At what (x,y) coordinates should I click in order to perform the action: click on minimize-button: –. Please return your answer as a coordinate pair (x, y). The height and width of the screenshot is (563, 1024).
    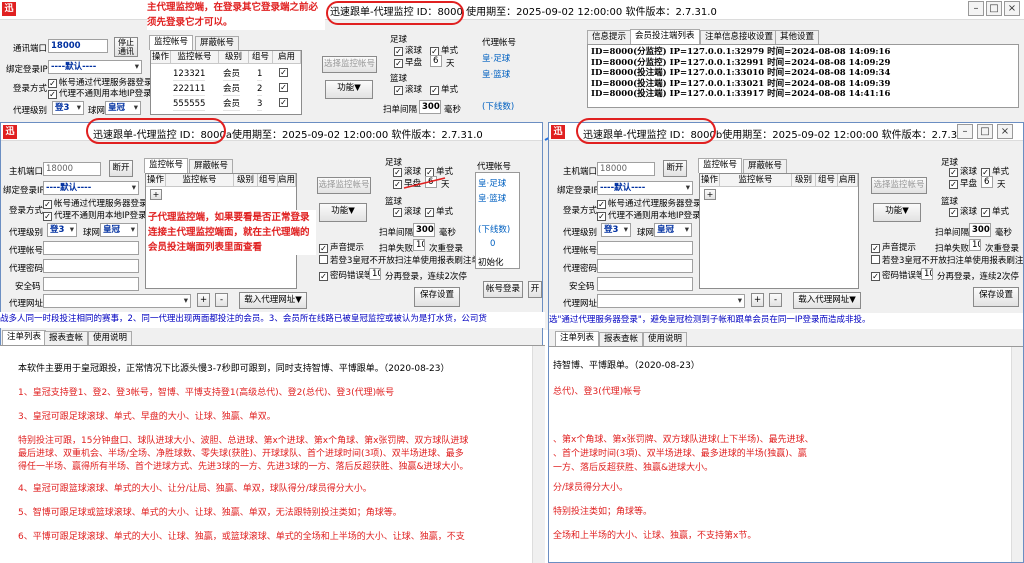
    Looking at the image, I should click on (965, 131).